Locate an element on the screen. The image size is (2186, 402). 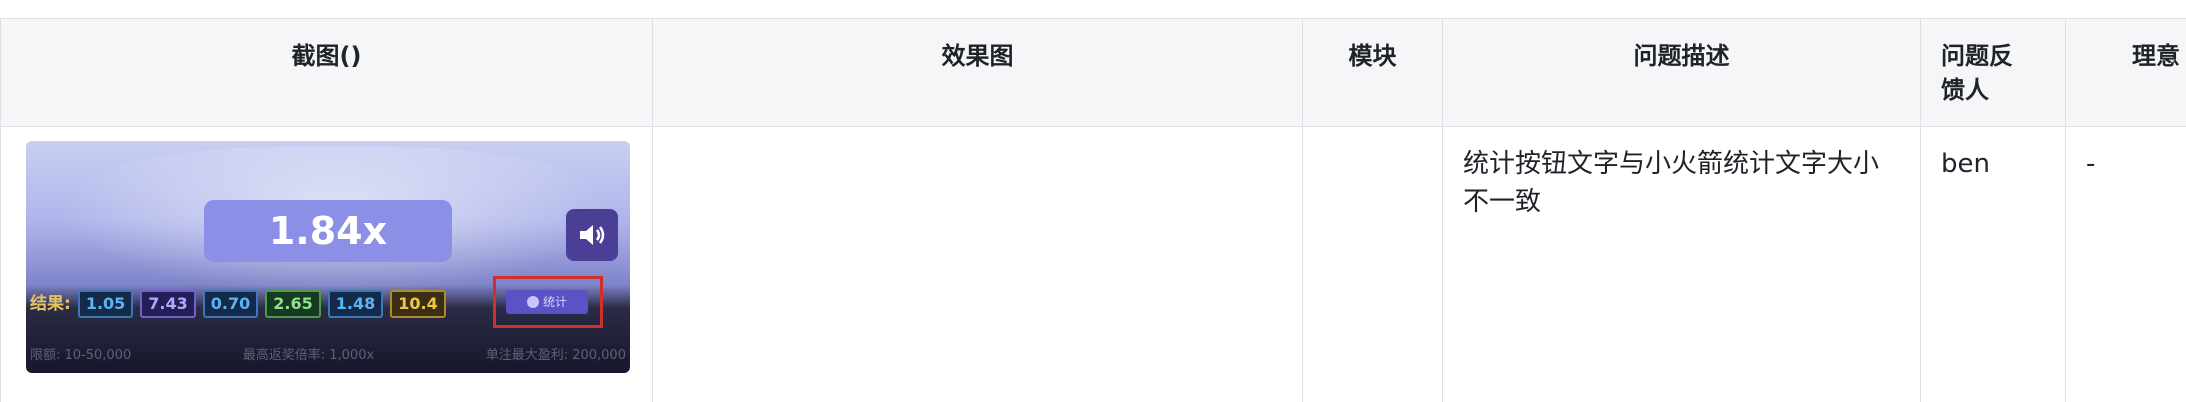
result-chip: 1.05 is located at coordinates (105, 304).